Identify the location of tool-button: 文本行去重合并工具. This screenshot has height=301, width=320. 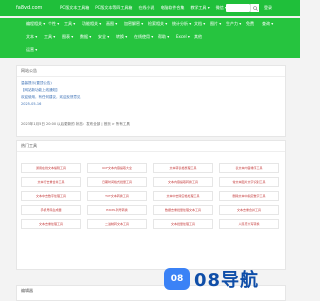
(51, 182).